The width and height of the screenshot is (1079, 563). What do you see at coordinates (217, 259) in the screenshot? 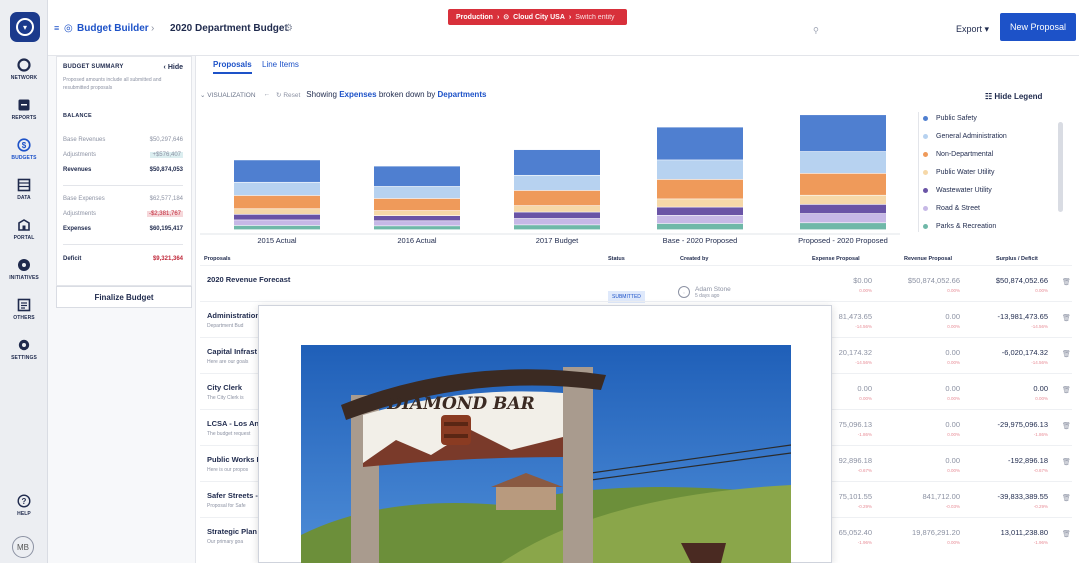
I see `header-proposals: Proposals` at bounding box center [217, 259].